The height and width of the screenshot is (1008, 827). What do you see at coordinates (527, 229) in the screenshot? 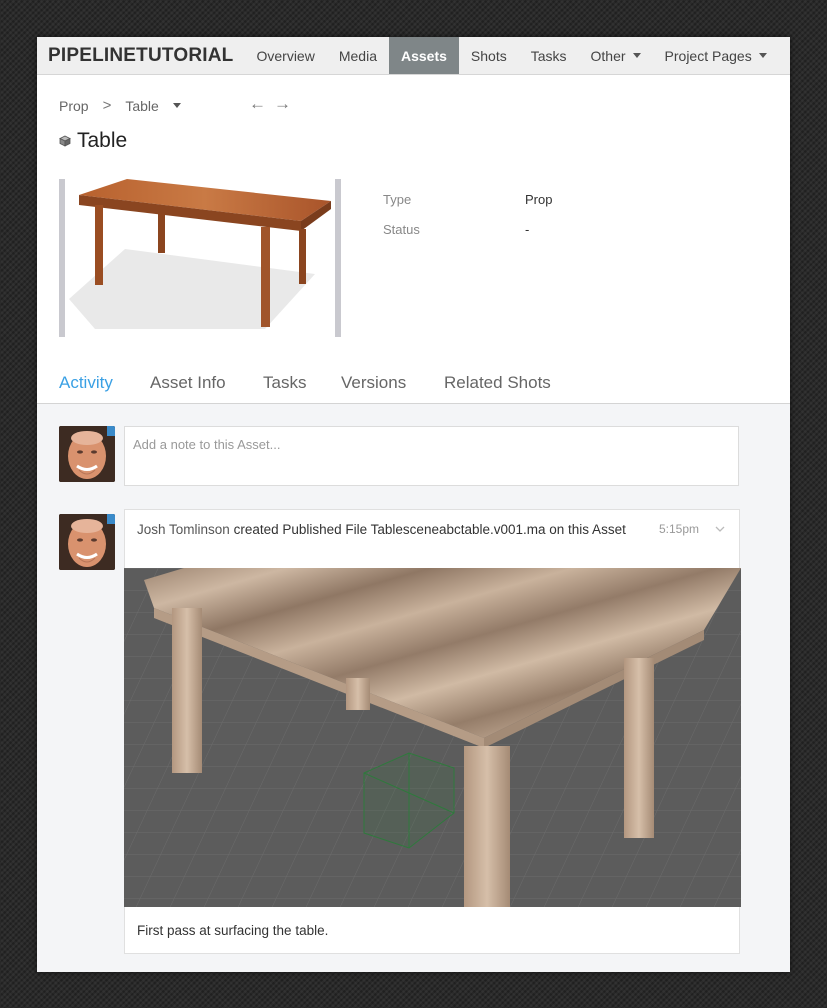
I see `status-value: -` at bounding box center [527, 229].